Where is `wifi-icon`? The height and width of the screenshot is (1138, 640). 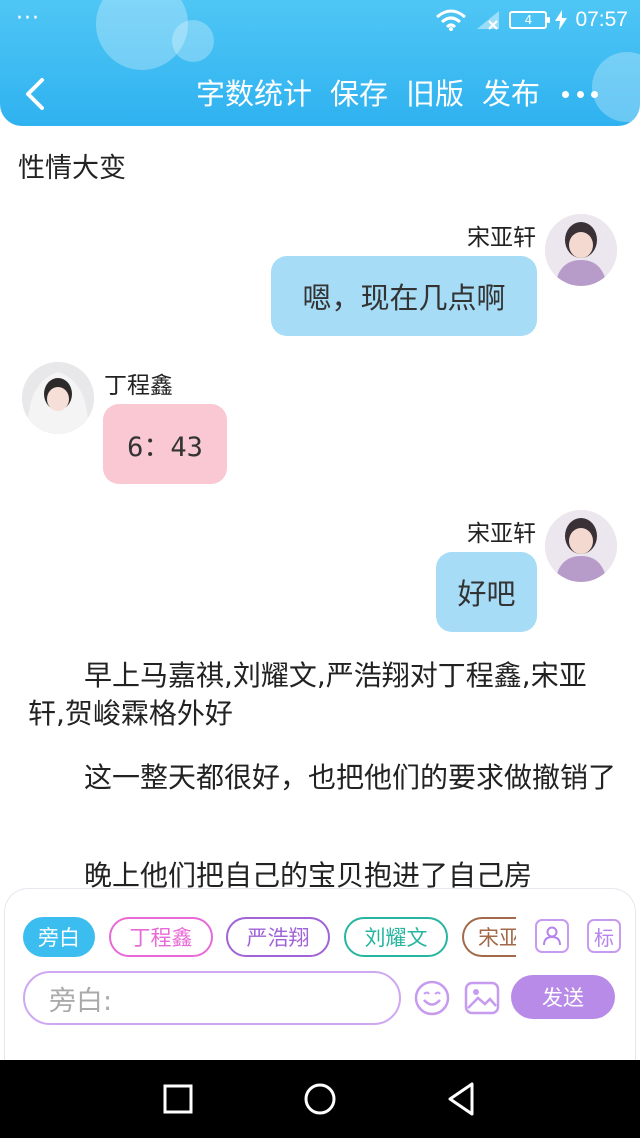 wifi-icon is located at coordinates (451, 20).